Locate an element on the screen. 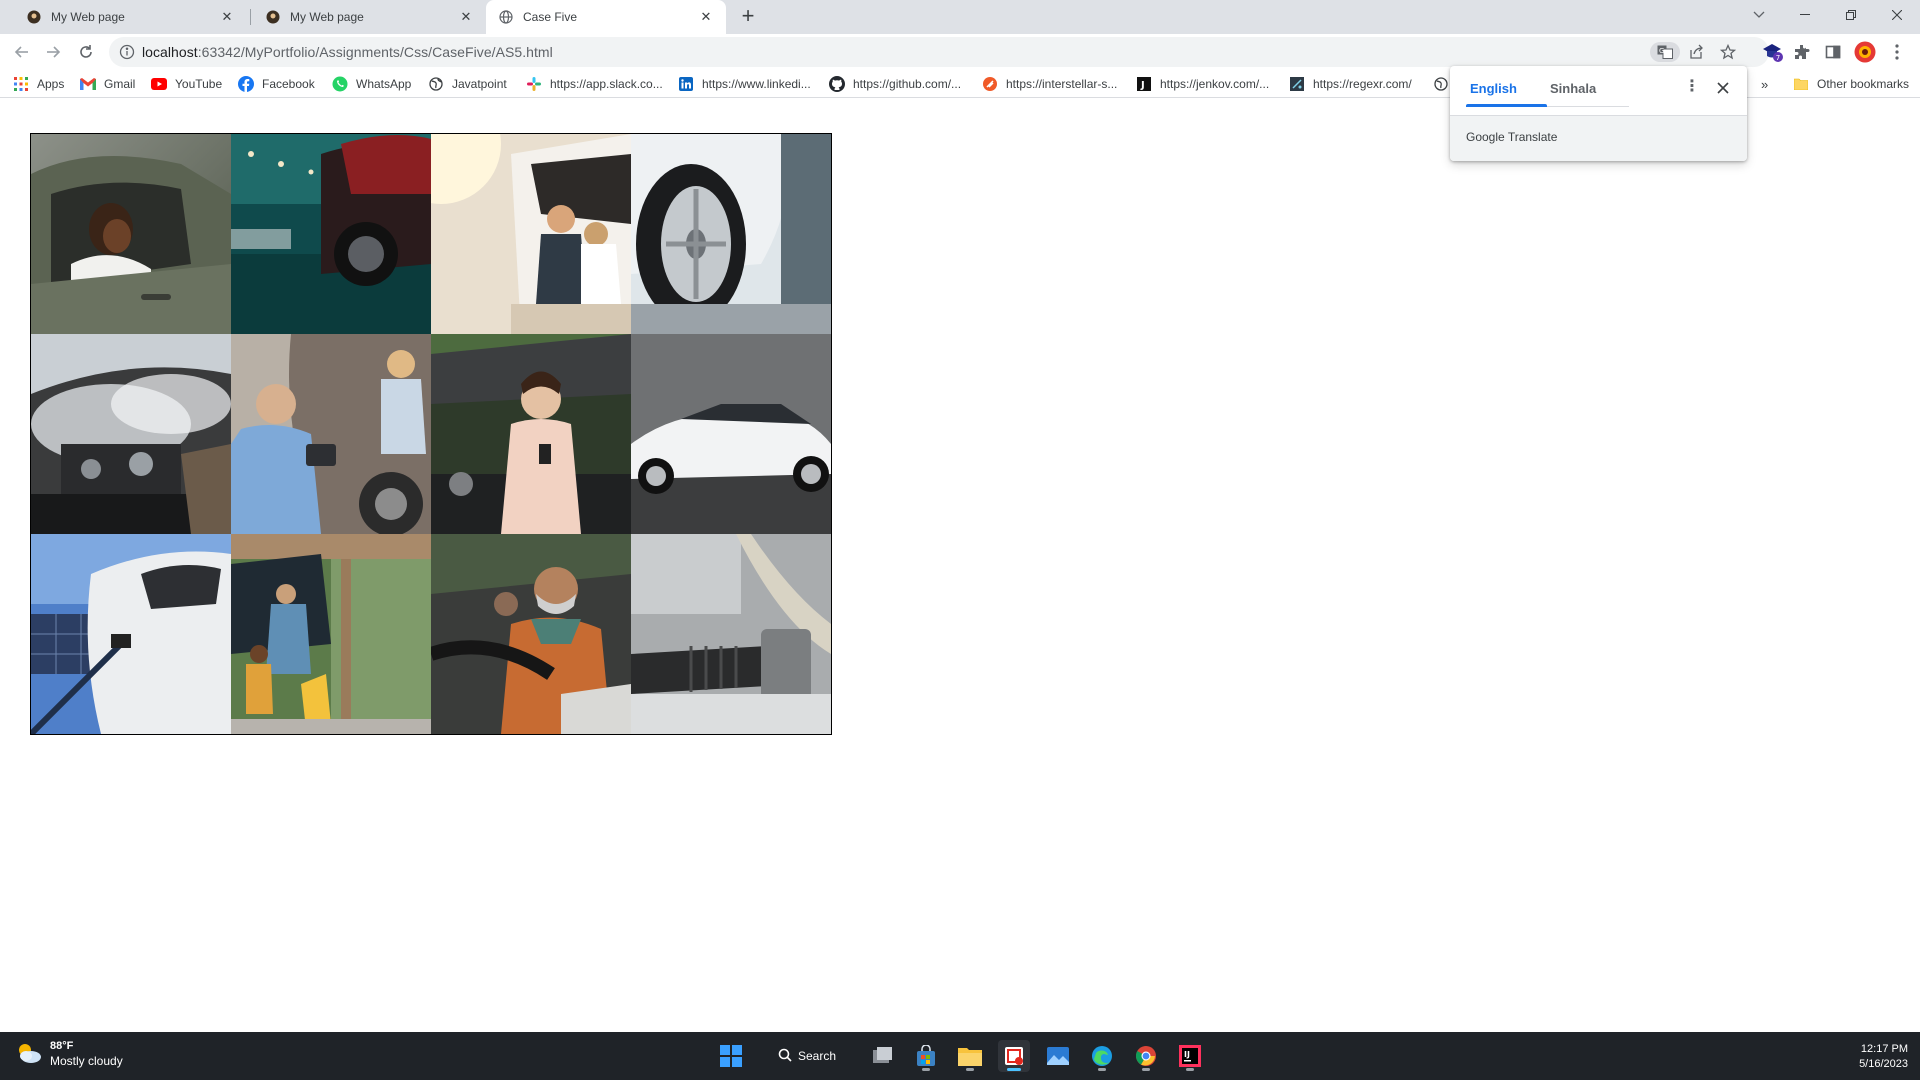 The width and height of the screenshot is (1920, 1080). language-tab-english: English is located at coordinates (1493, 88).